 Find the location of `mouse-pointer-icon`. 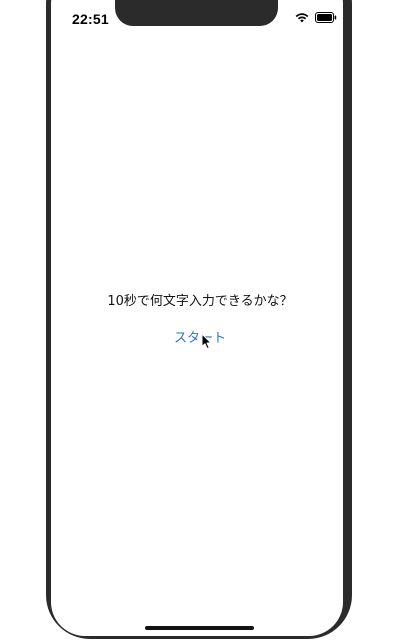

mouse-pointer-icon is located at coordinates (207, 343).